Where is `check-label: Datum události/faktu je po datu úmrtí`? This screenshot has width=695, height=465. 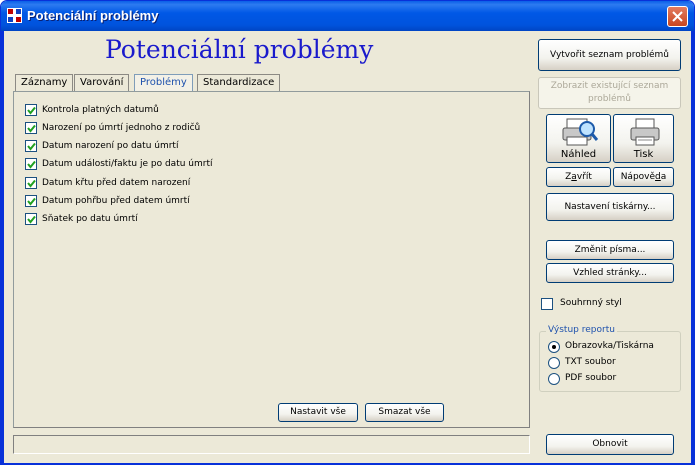
check-label: Datum události/faktu je po datu úmrtí is located at coordinates (127, 164).